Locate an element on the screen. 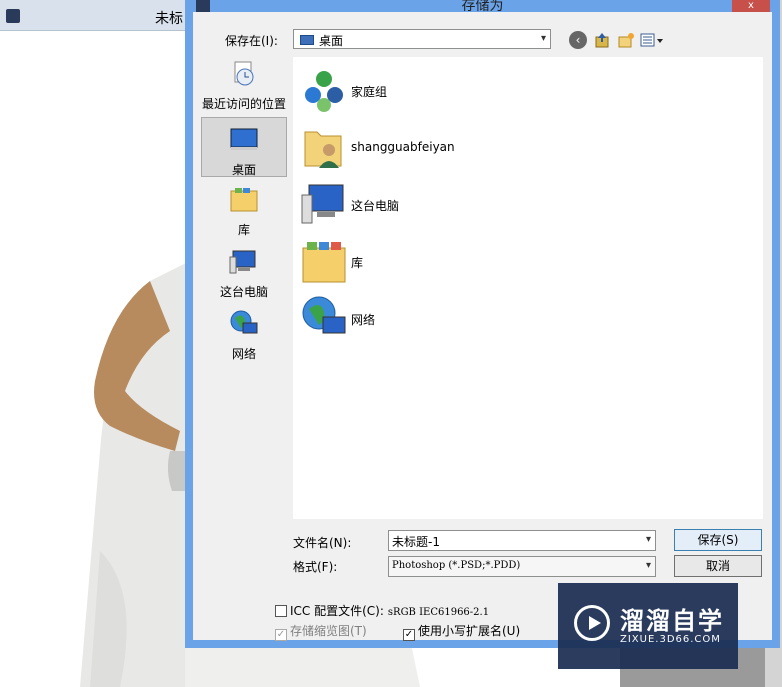 The height and width of the screenshot is (687, 782). lowercase-ext-label: 使用小写扩展名(U) is located at coordinates (469, 631).